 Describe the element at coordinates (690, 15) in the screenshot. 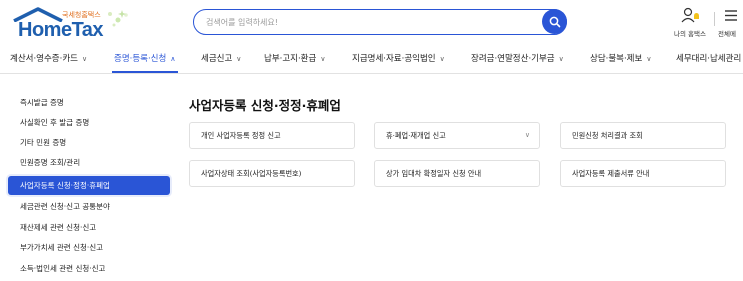

I see `user-bell-icon` at that location.